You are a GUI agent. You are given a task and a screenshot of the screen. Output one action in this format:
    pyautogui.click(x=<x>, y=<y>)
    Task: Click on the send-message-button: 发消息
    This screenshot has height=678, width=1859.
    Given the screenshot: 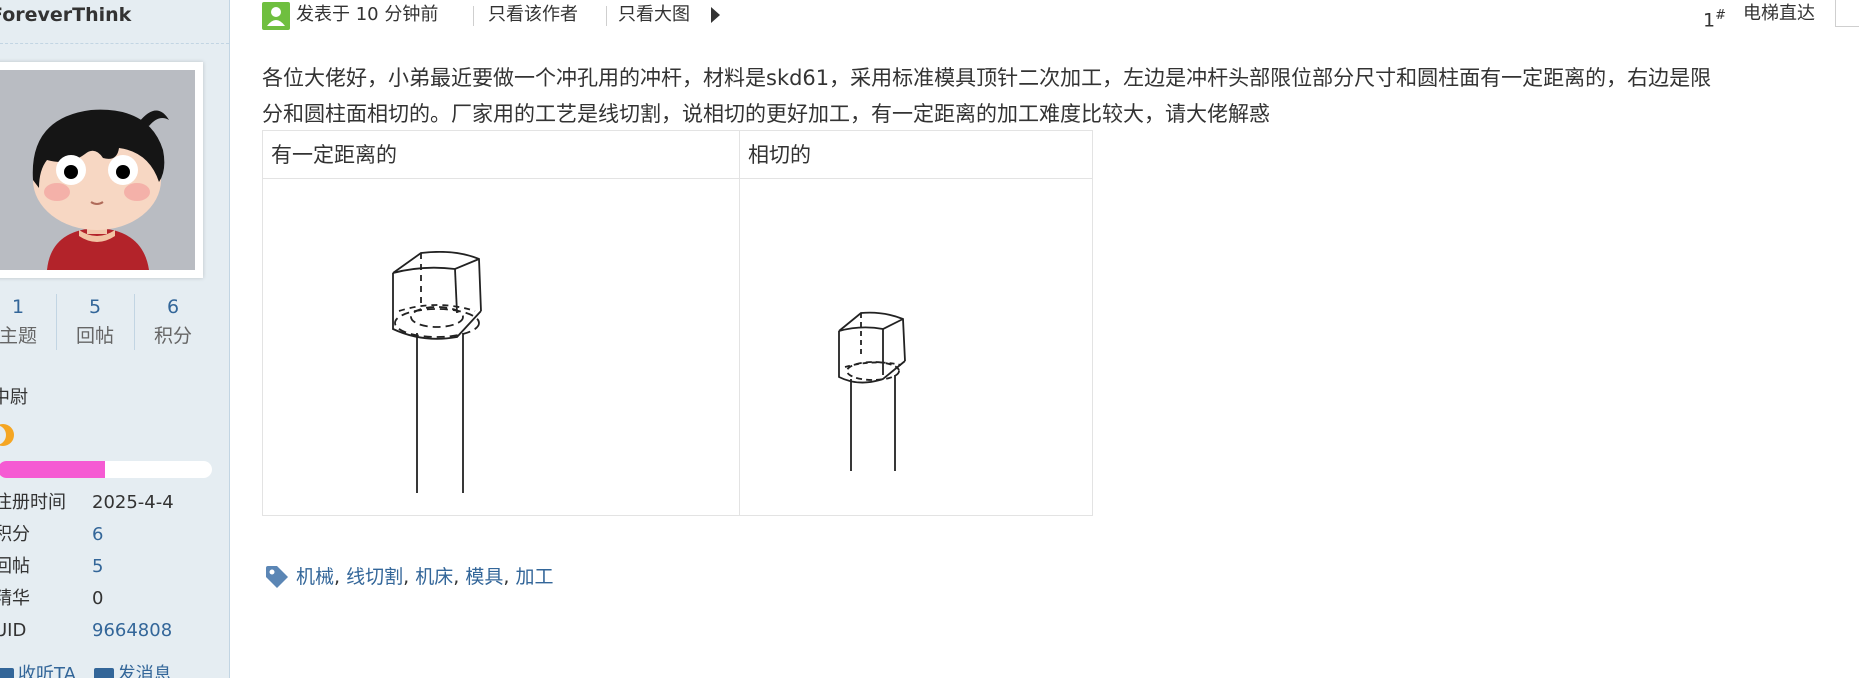 What is the action you would take?
    pyautogui.click(x=132, y=669)
    